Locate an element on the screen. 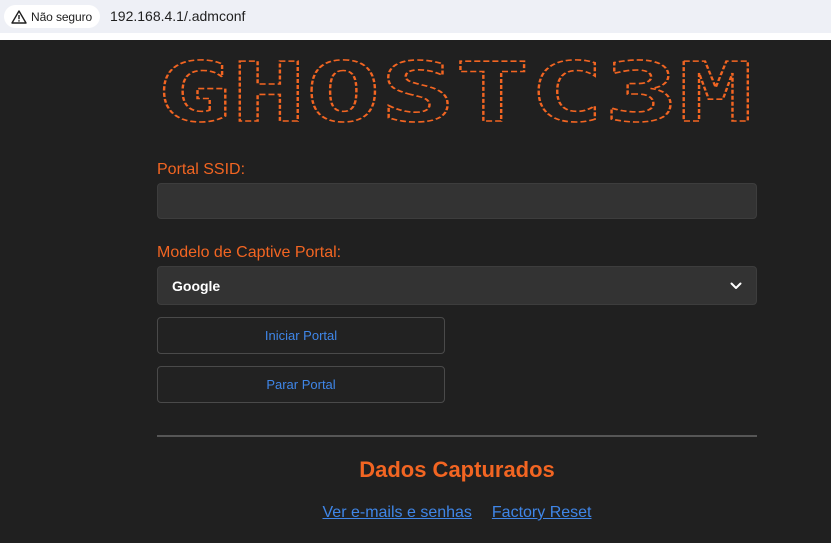 This screenshot has height=543, width=831. url-text: 192.168.4.1/.admconf is located at coordinates (177, 16).